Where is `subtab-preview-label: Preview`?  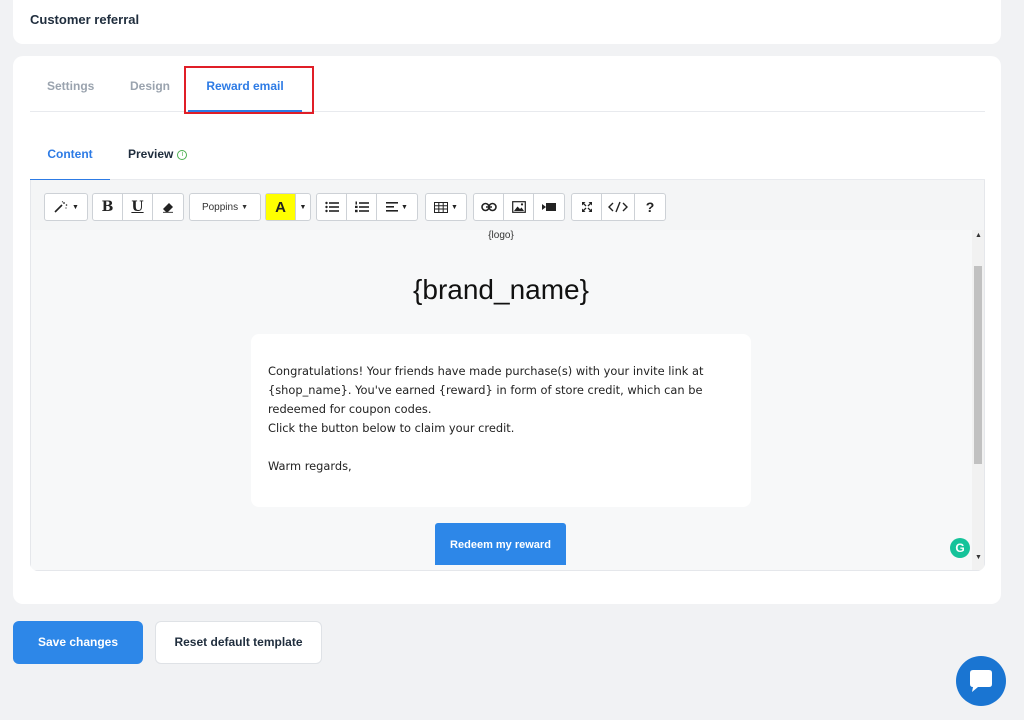
subtab-preview-label: Preview is located at coordinates (151, 154).